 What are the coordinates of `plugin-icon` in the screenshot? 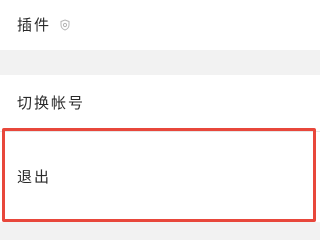 It's located at (65, 25).